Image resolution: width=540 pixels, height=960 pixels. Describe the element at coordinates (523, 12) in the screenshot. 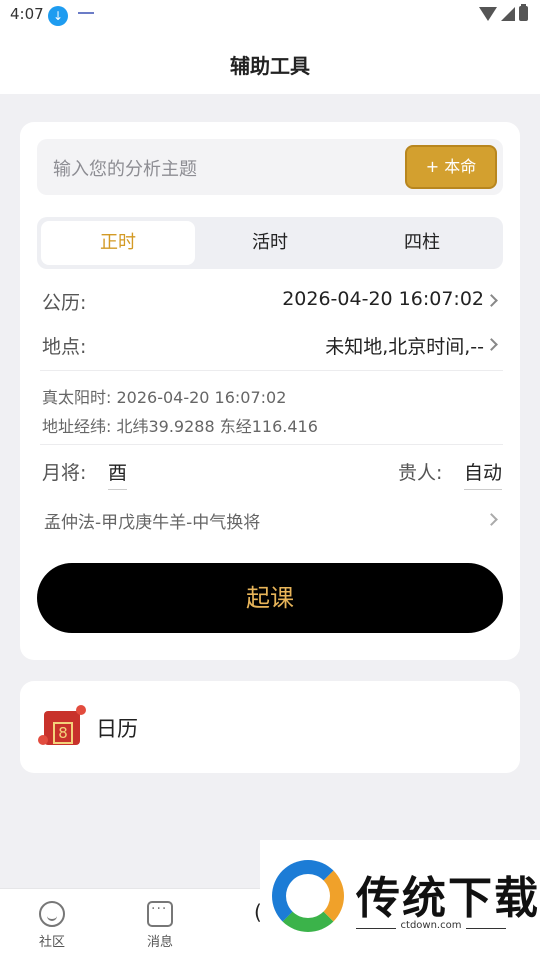

I see `battery-icon` at that location.